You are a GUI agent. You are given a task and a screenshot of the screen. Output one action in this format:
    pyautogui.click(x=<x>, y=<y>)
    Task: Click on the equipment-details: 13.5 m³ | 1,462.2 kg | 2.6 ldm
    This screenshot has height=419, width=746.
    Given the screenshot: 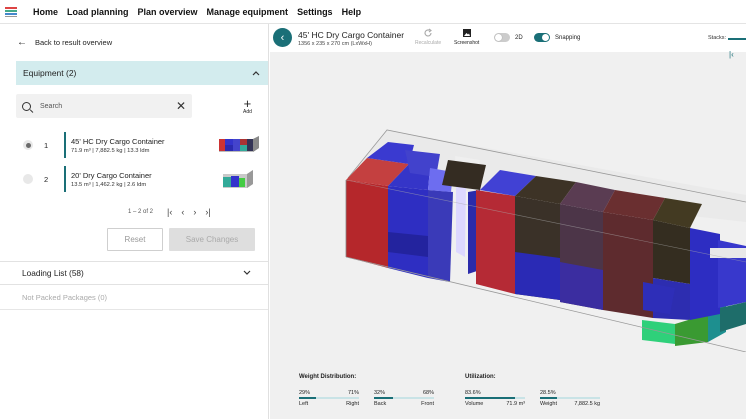 What is the action you would take?
    pyautogui.click(x=109, y=184)
    